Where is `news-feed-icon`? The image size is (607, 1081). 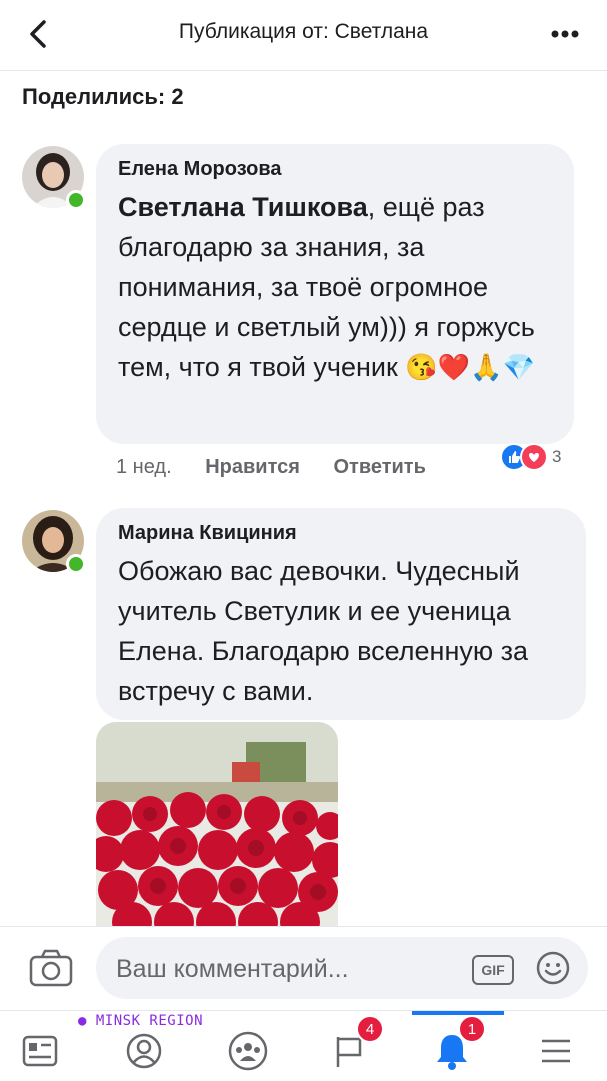 news-feed-icon is located at coordinates (40, 1051).